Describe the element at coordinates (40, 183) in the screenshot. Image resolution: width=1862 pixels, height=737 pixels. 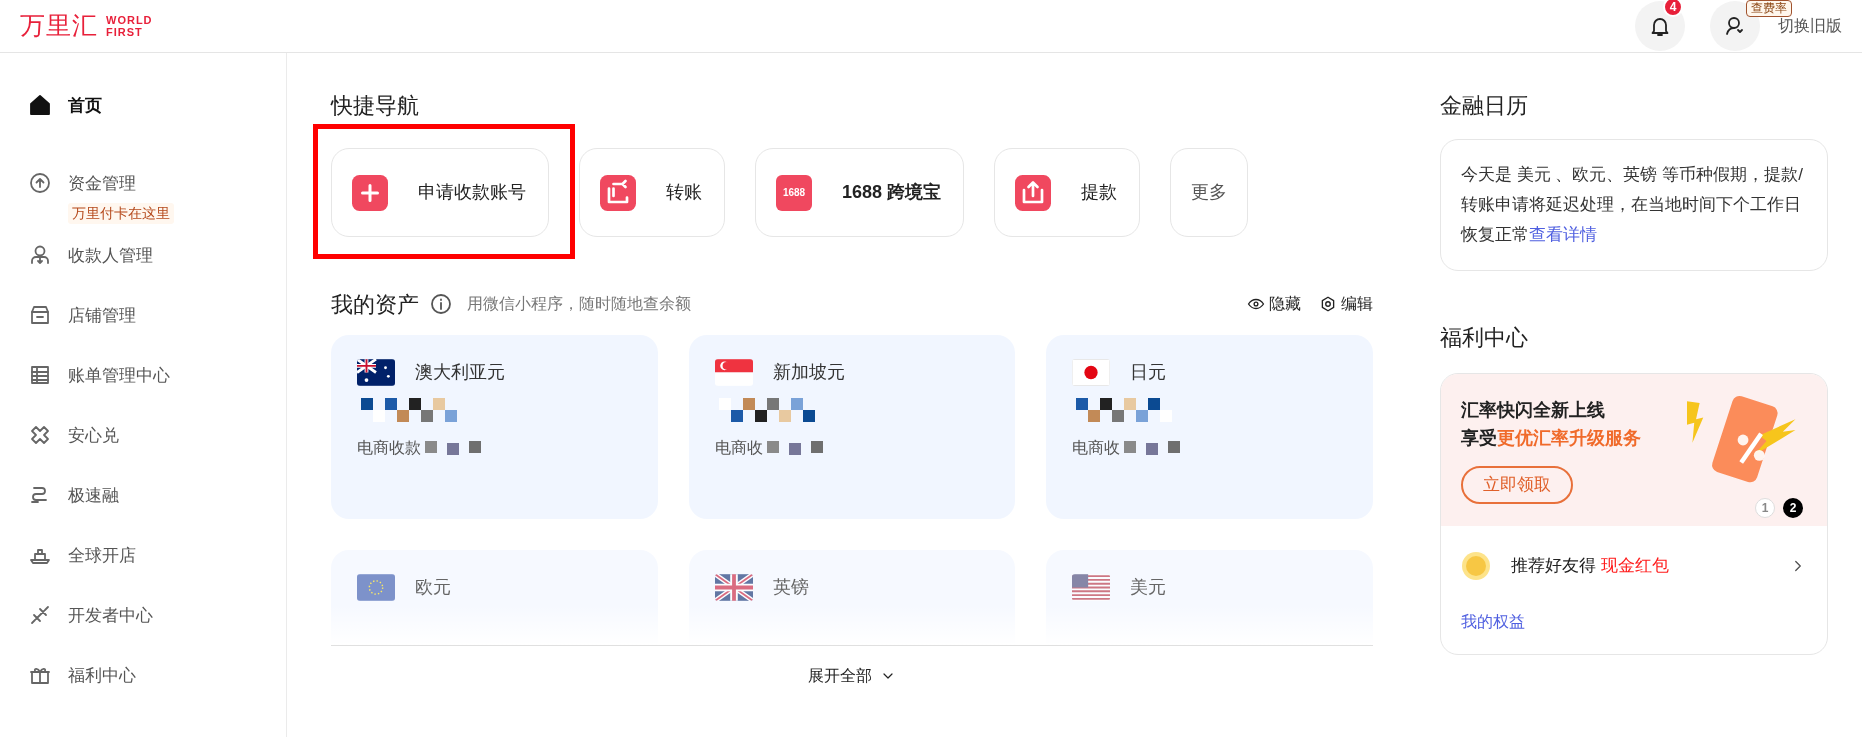
I see `upload-circle-icon` at that location.